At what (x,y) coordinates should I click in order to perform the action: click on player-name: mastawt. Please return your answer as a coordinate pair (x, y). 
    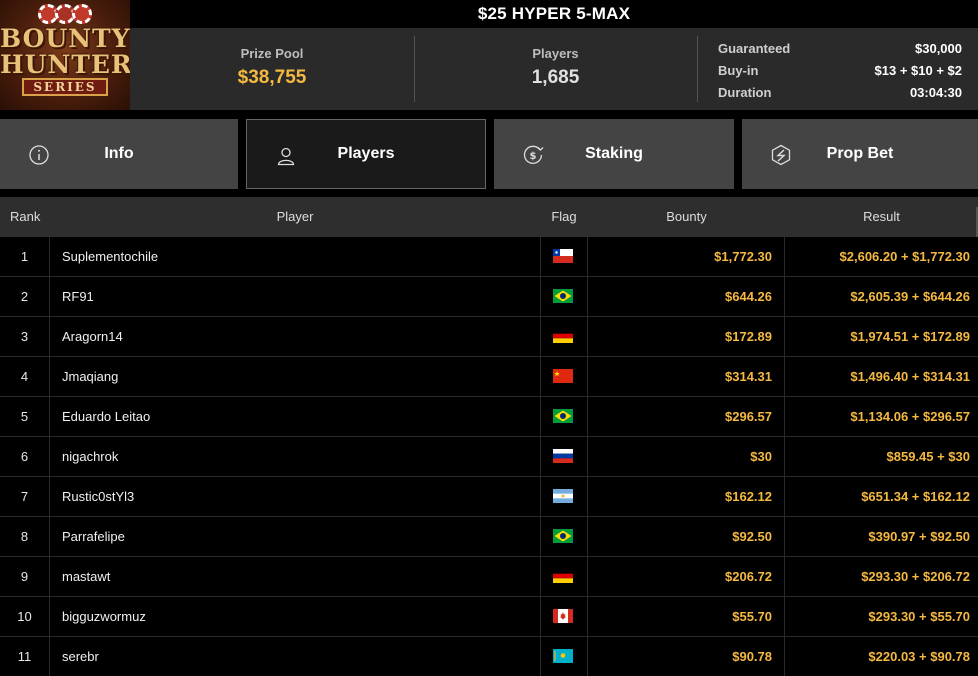
    Looking at the image, I should click on (297, 577).